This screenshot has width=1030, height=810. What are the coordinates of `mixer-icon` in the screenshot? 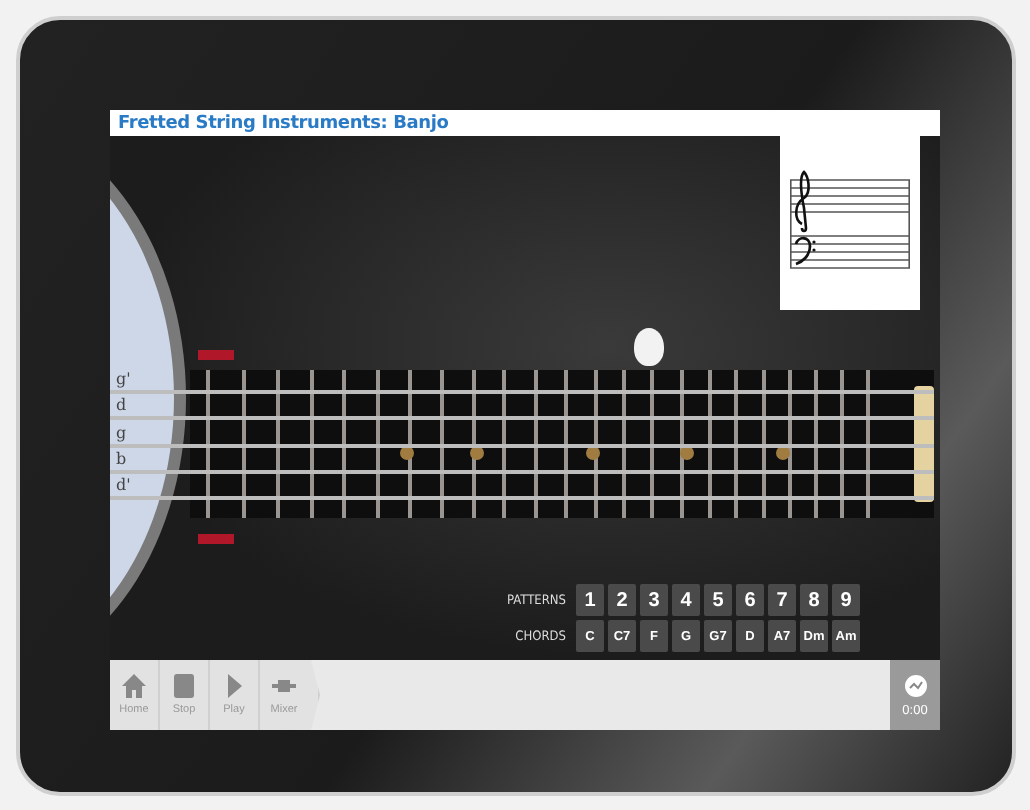 It's located at (284, 686).